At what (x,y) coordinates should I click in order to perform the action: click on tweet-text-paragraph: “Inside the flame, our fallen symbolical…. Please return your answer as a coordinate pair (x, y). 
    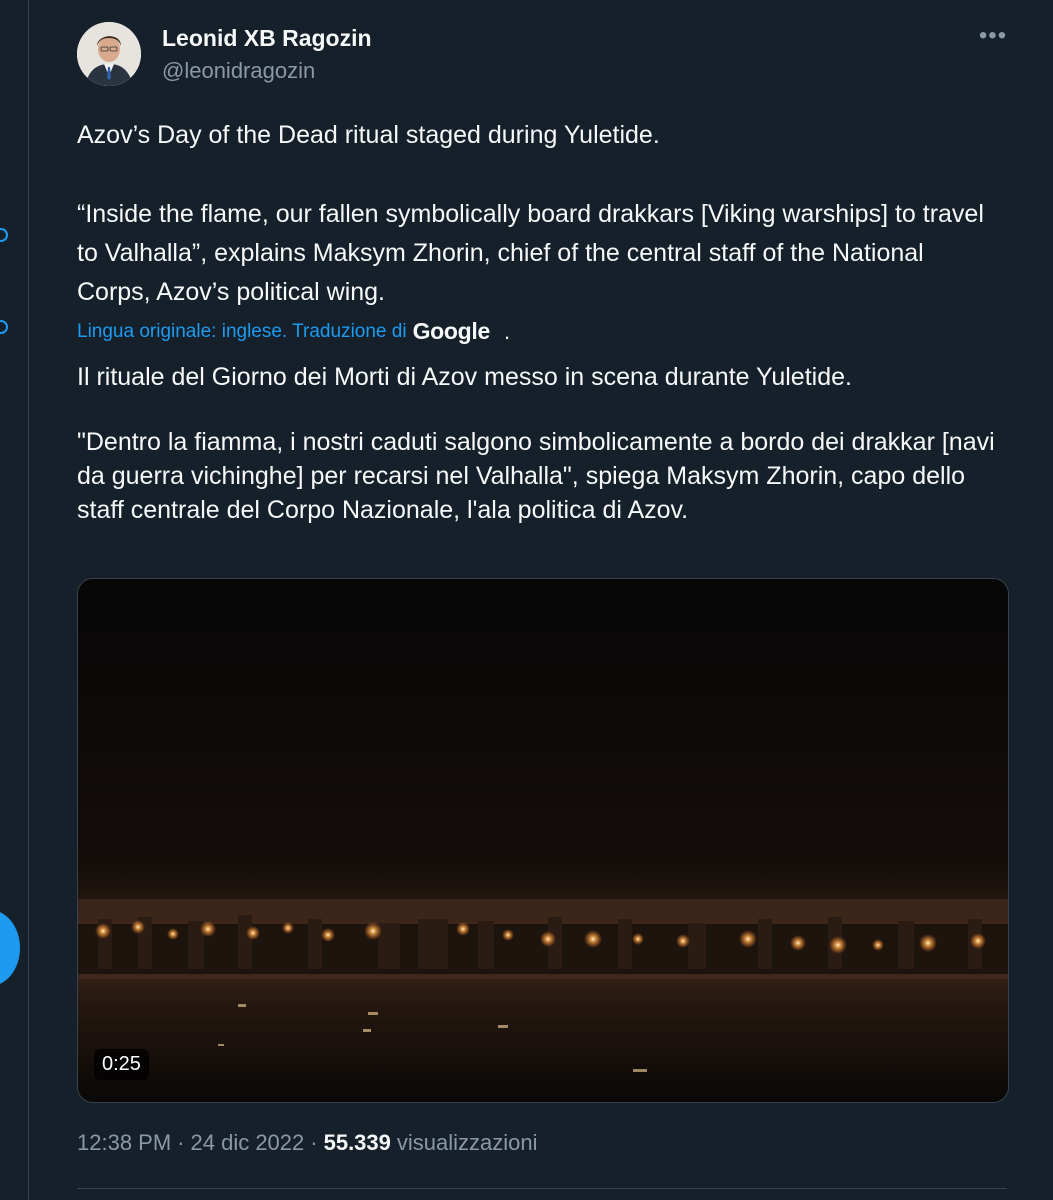
    Looking at the image, I should click on (530, 253).